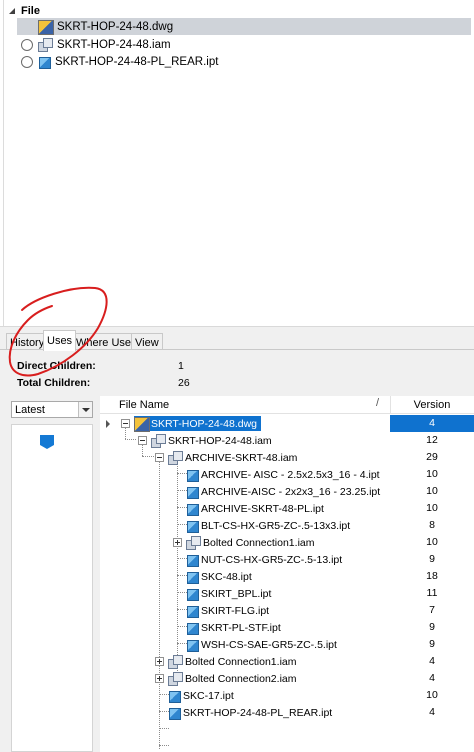  I want to click on tree-row: ARCHIVE-AISC - 2x2x3_16 - 23.25.ipt 10, so click(287, 491).